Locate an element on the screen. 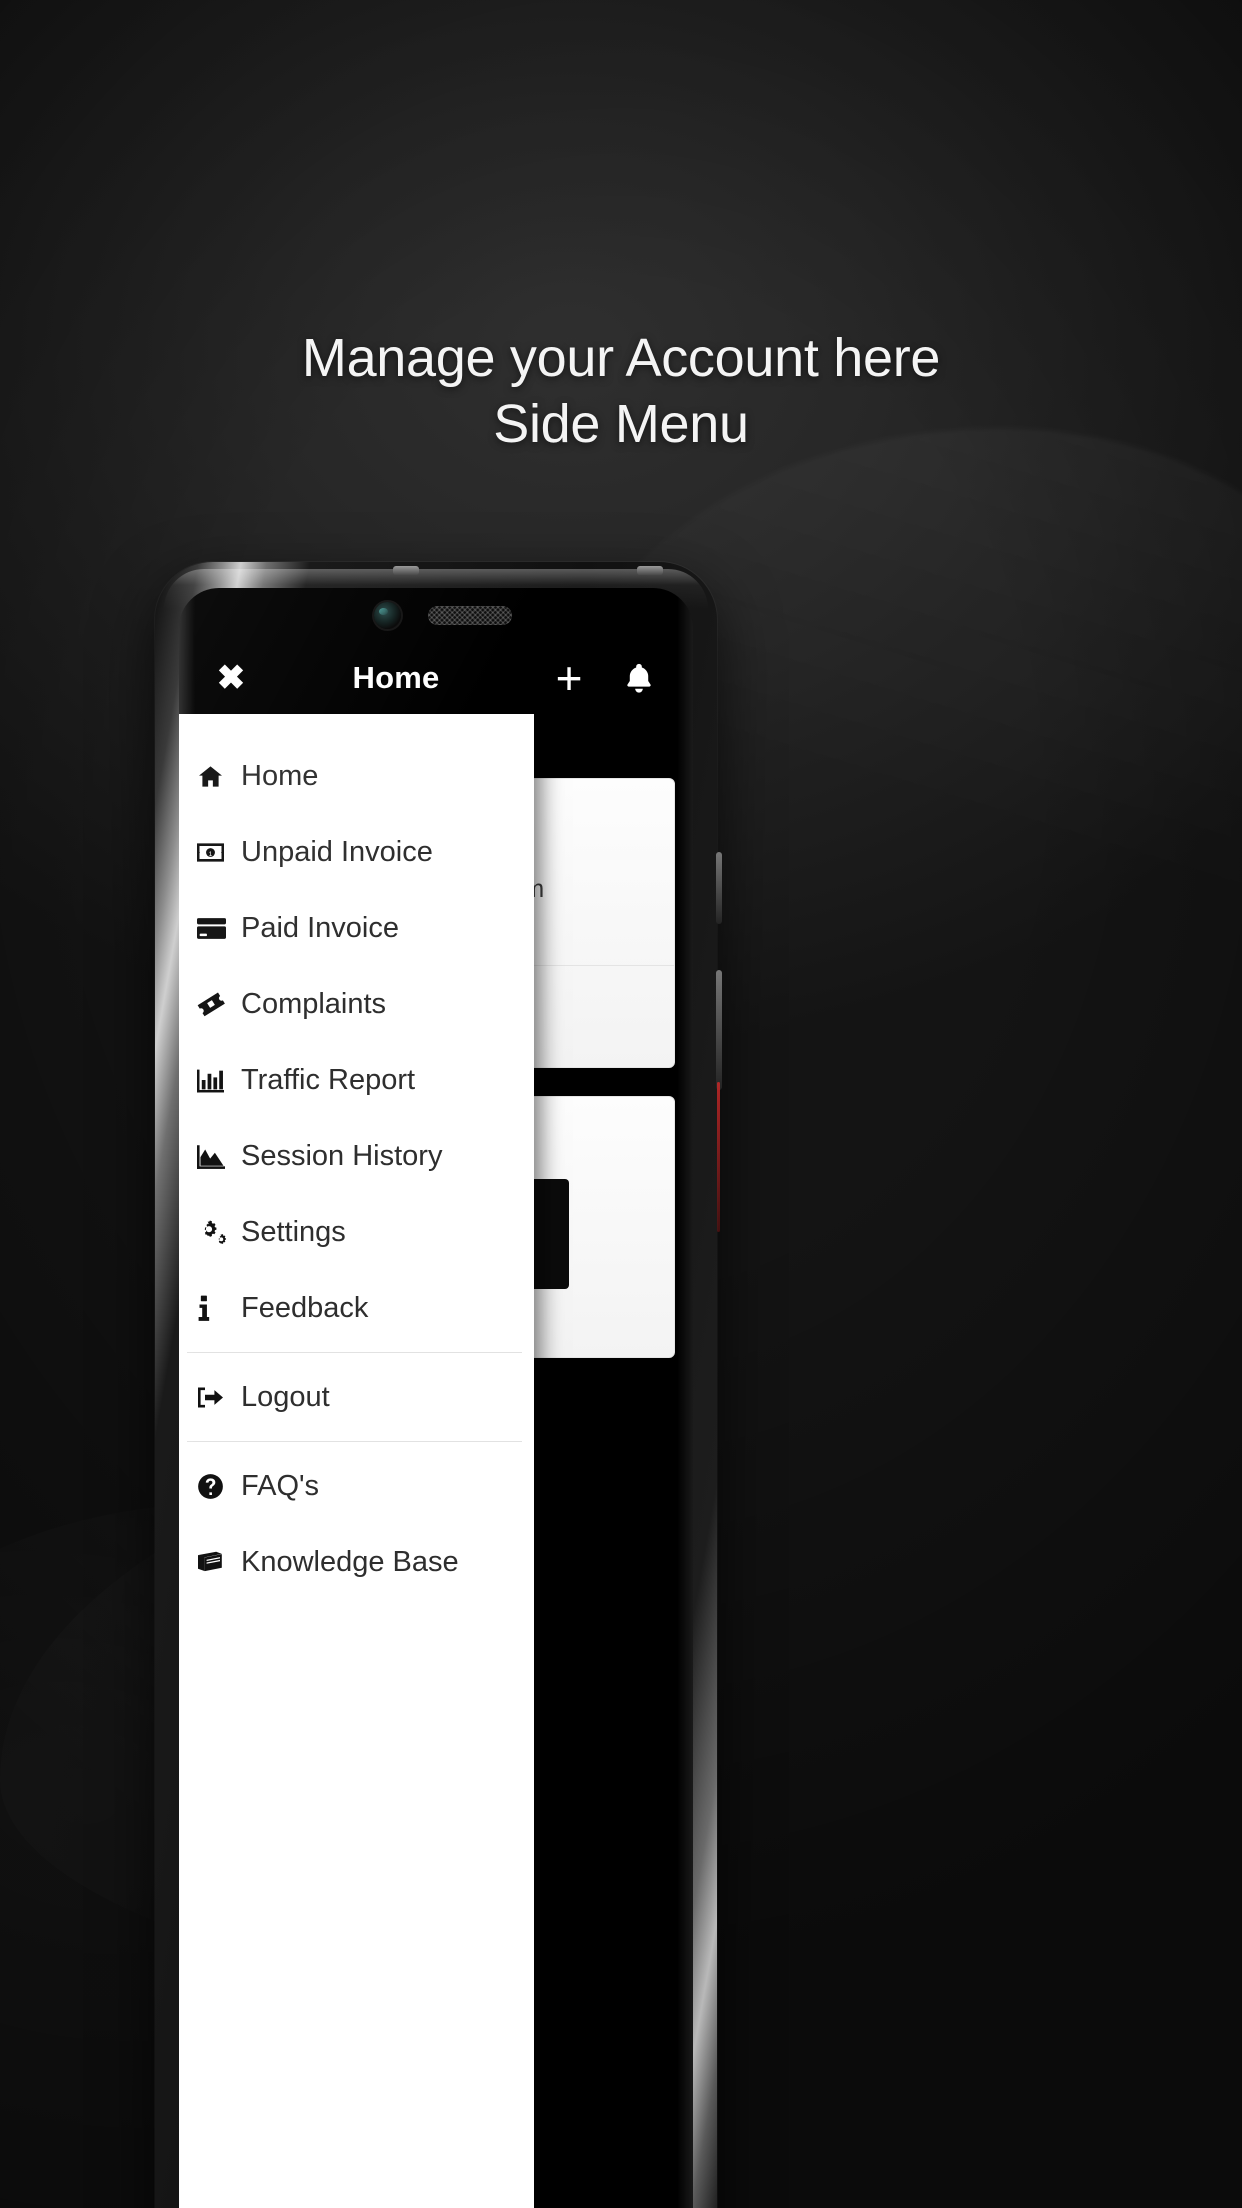 The width and height of the screenshot is (1242, 2208). drawer-item-traffic-report: Traffic Report is located at coordinates (356, 1080).